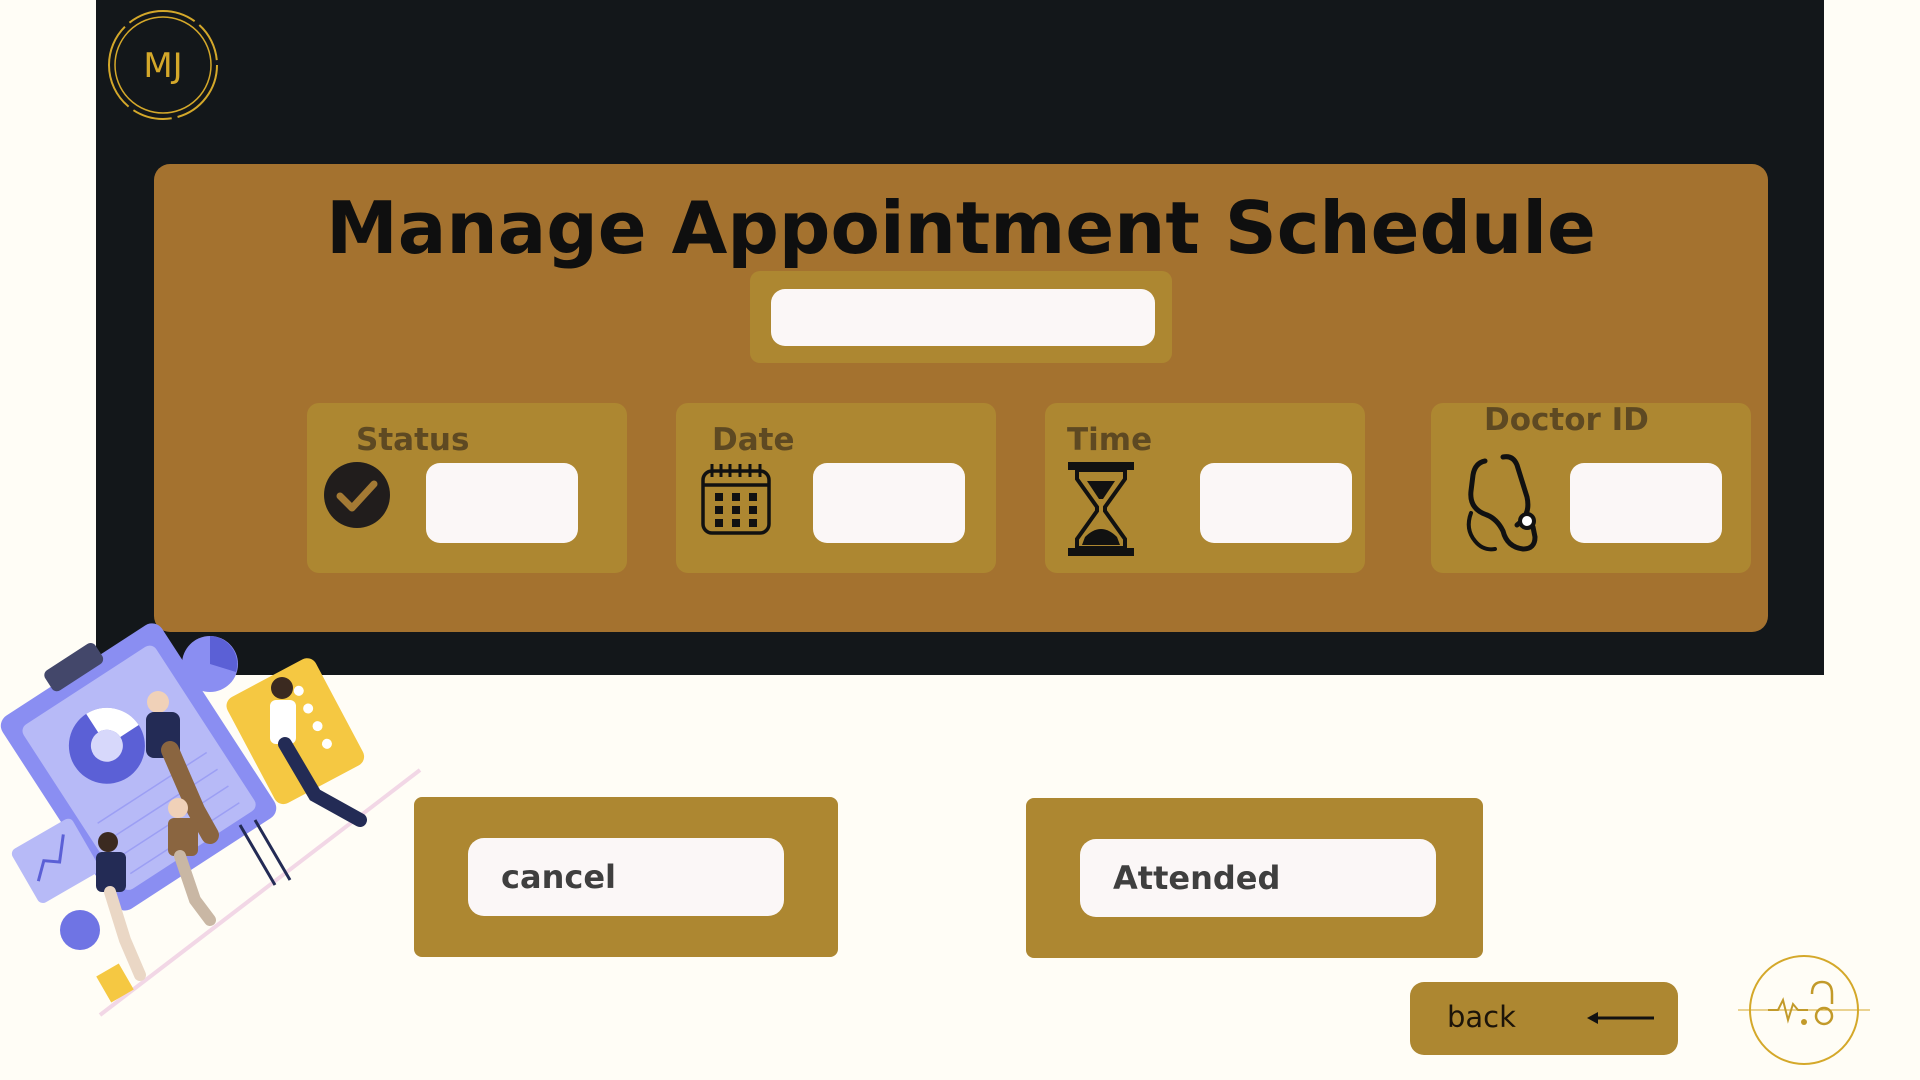 The width and height of the screenshot is (1920, 1080). Describe the element at coordinates (736, 499) in the screenshot. I see `calendar-icon` at that location.